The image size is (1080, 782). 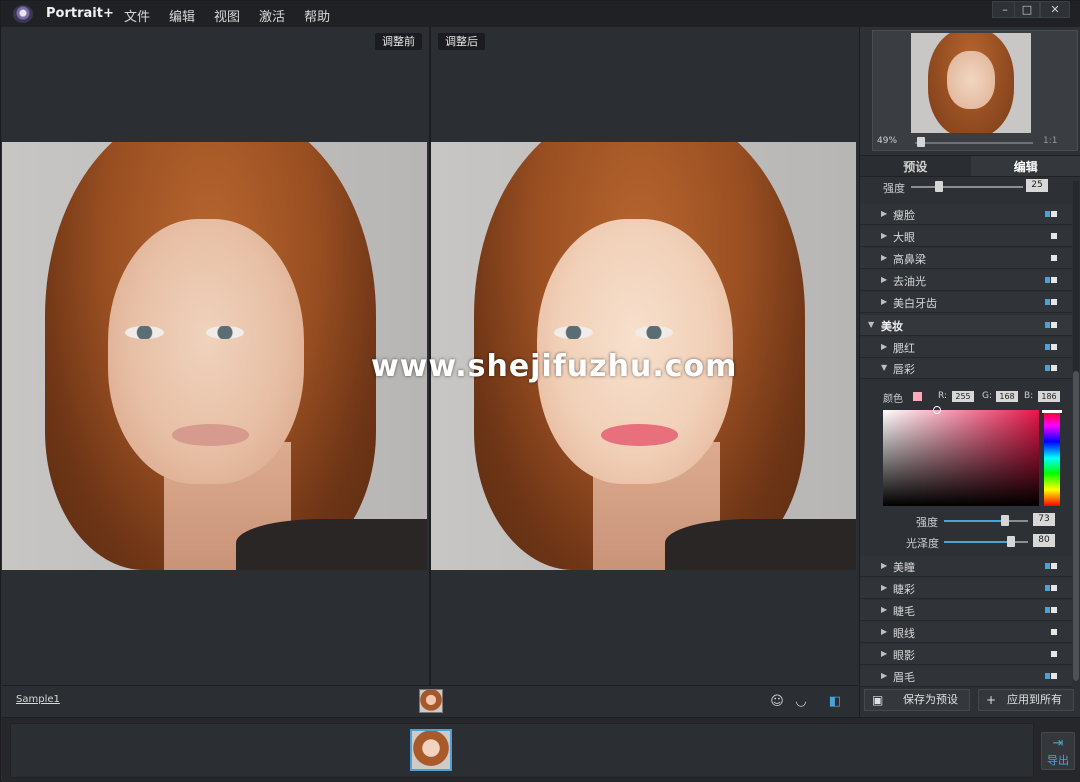 What do you see at coordinates (23, 14) in the screenshot?
I see `app-logo-icon` at bounding box center [23, 14].